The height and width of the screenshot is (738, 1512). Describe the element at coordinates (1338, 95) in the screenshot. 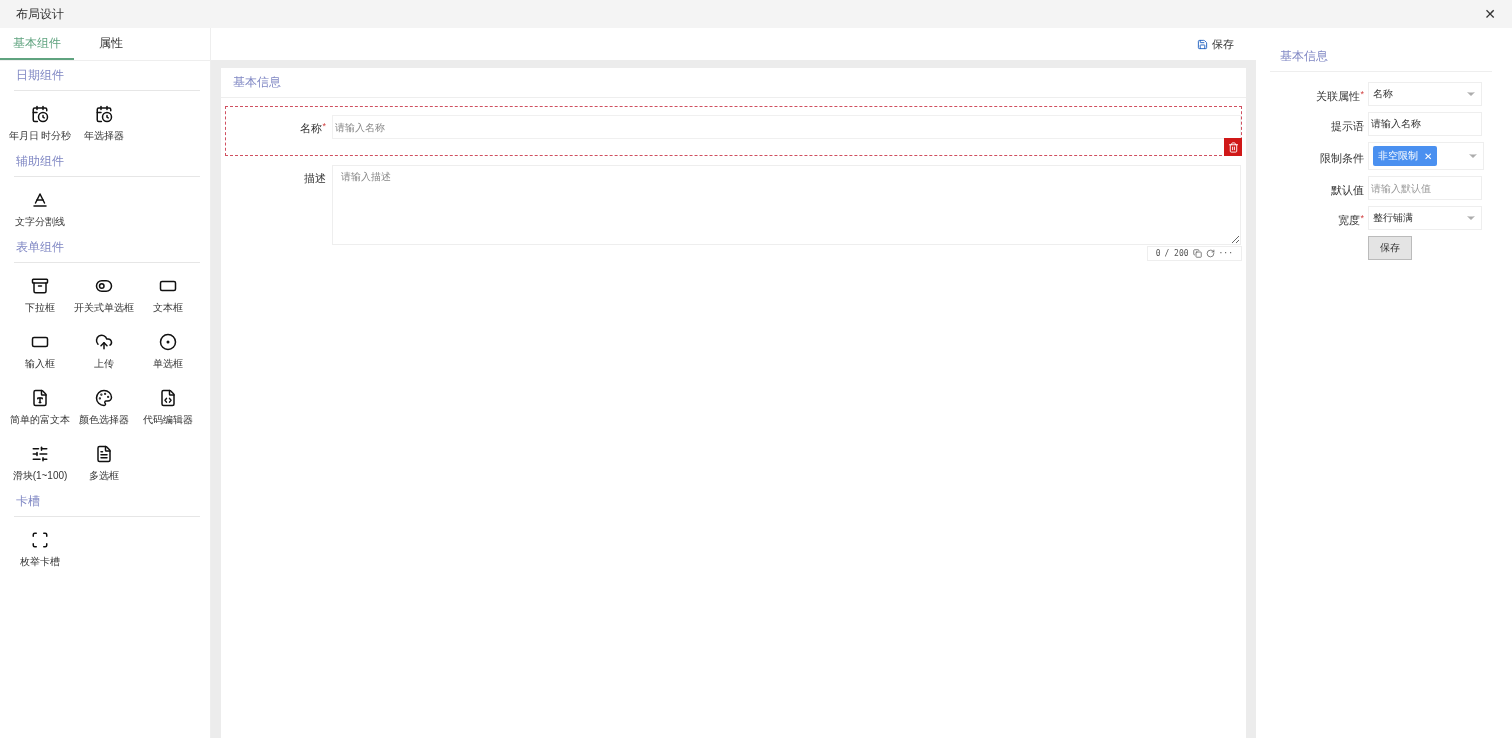

I see `field-label: 关联属性` at that location.